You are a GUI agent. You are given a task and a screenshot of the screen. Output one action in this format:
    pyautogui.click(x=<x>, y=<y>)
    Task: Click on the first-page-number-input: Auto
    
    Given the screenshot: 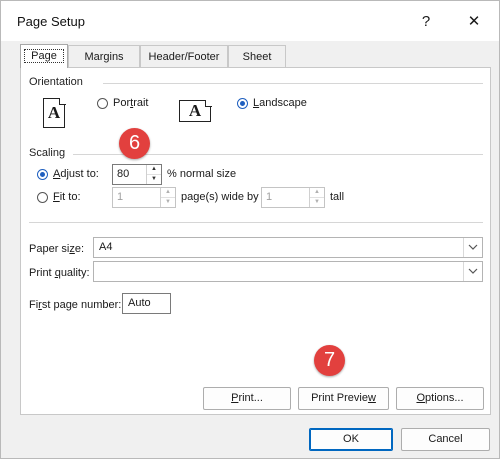 What is the action you would take?
    pyautogui.click(x=146, y=303)
    